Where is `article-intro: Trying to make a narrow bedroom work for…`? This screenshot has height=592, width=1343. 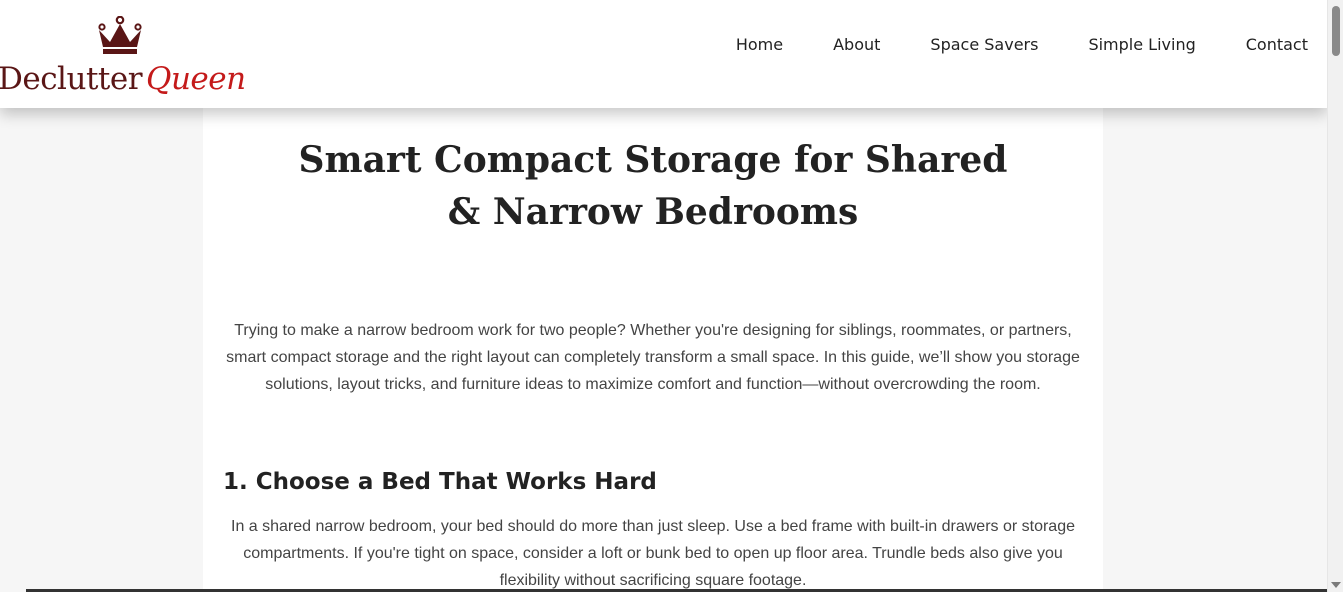
article-intro: Trying to make a narrow bedroom work for… is located at coordinates (653, 357).